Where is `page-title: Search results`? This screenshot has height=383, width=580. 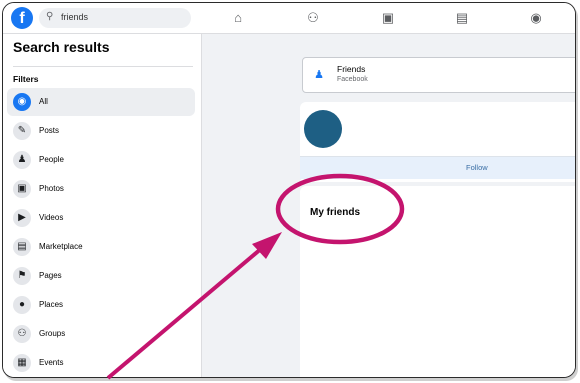 page-title: Search results is located at coordinates (61, 47).